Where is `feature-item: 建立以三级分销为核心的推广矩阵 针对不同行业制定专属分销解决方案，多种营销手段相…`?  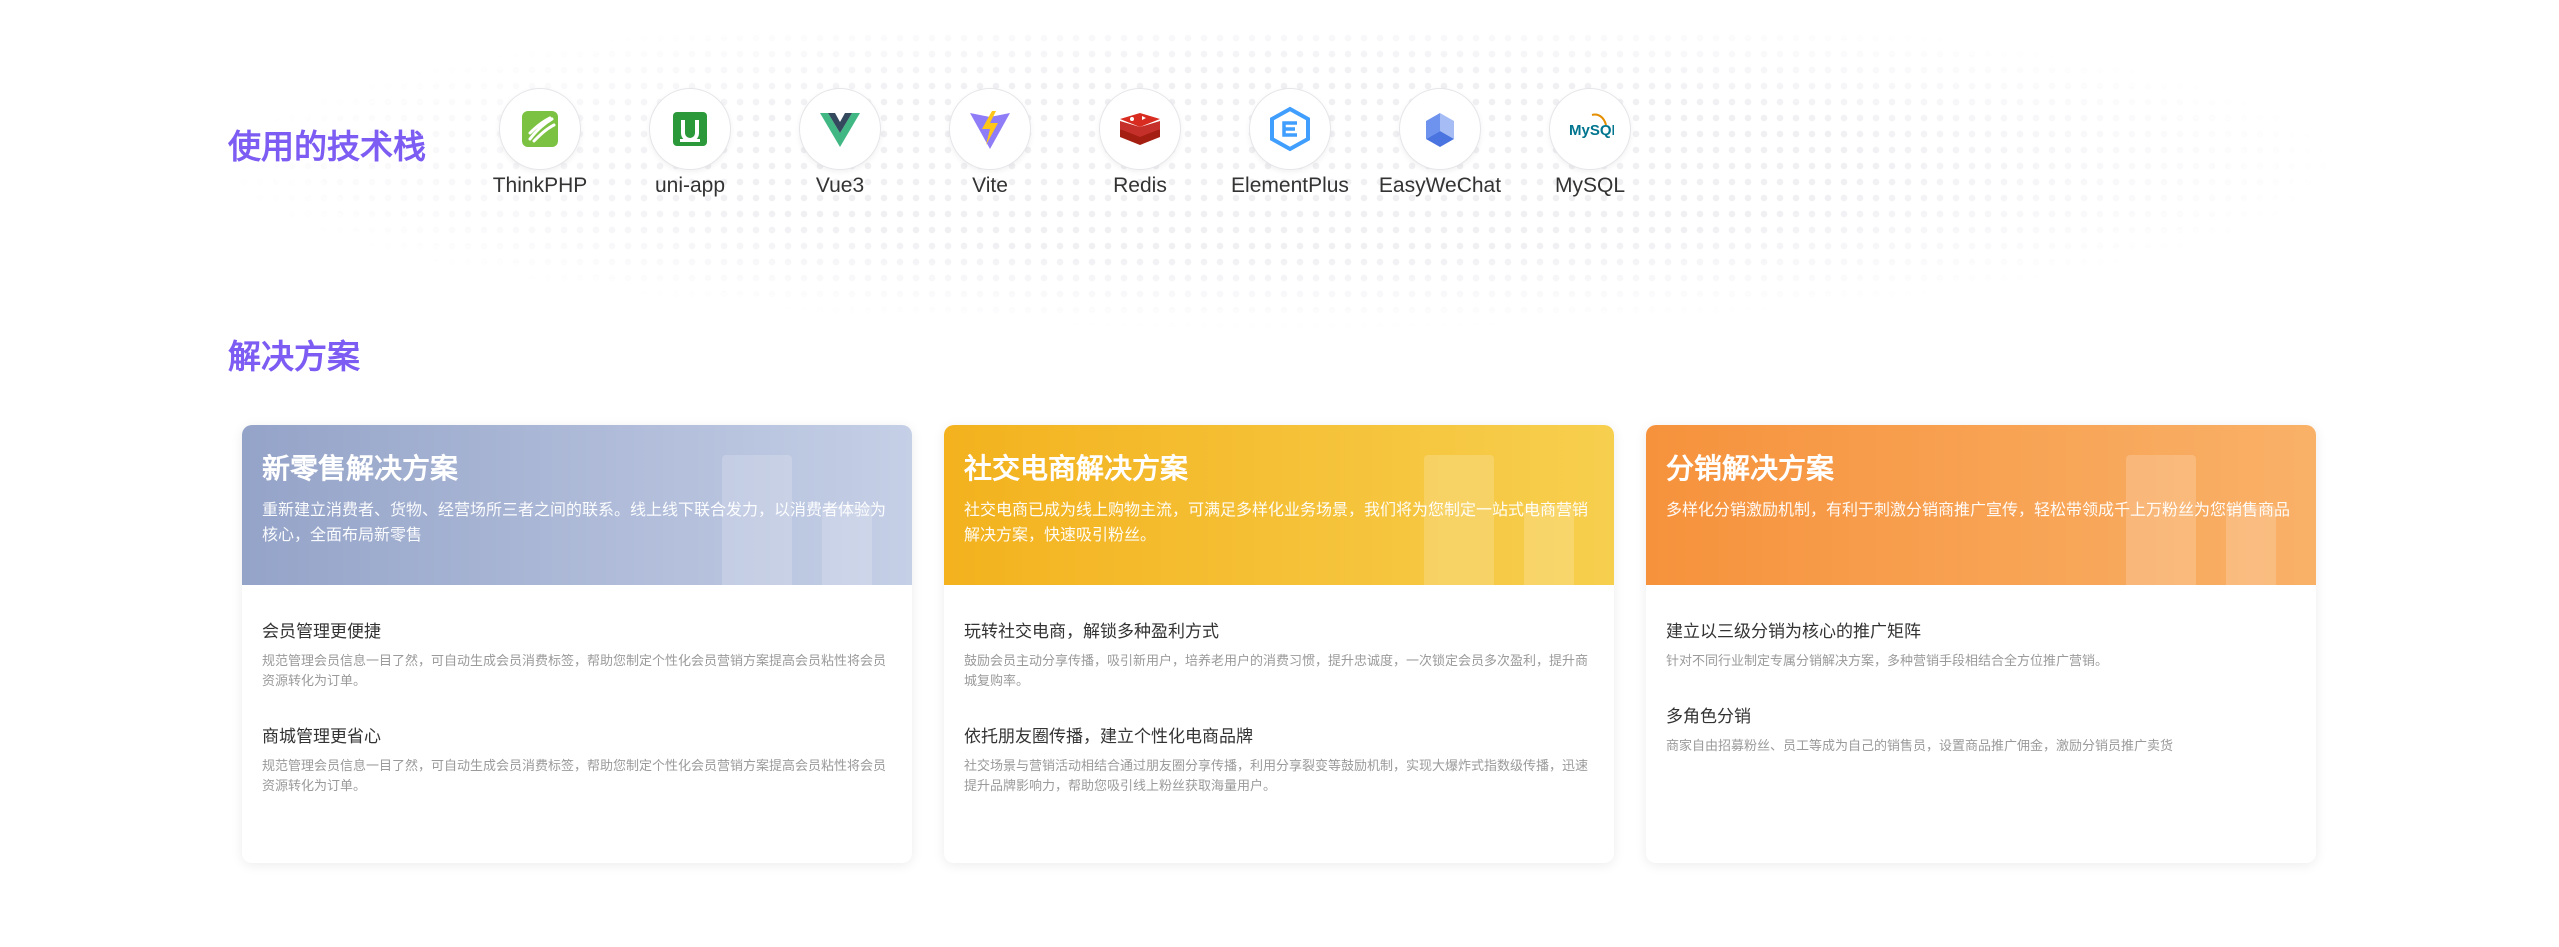
feature-item: 建立以三级分销为核心的推广矩阵 针对不同行业制定专属分销解决方案，多种营销手段相… is located at coordinates (1981, 644).